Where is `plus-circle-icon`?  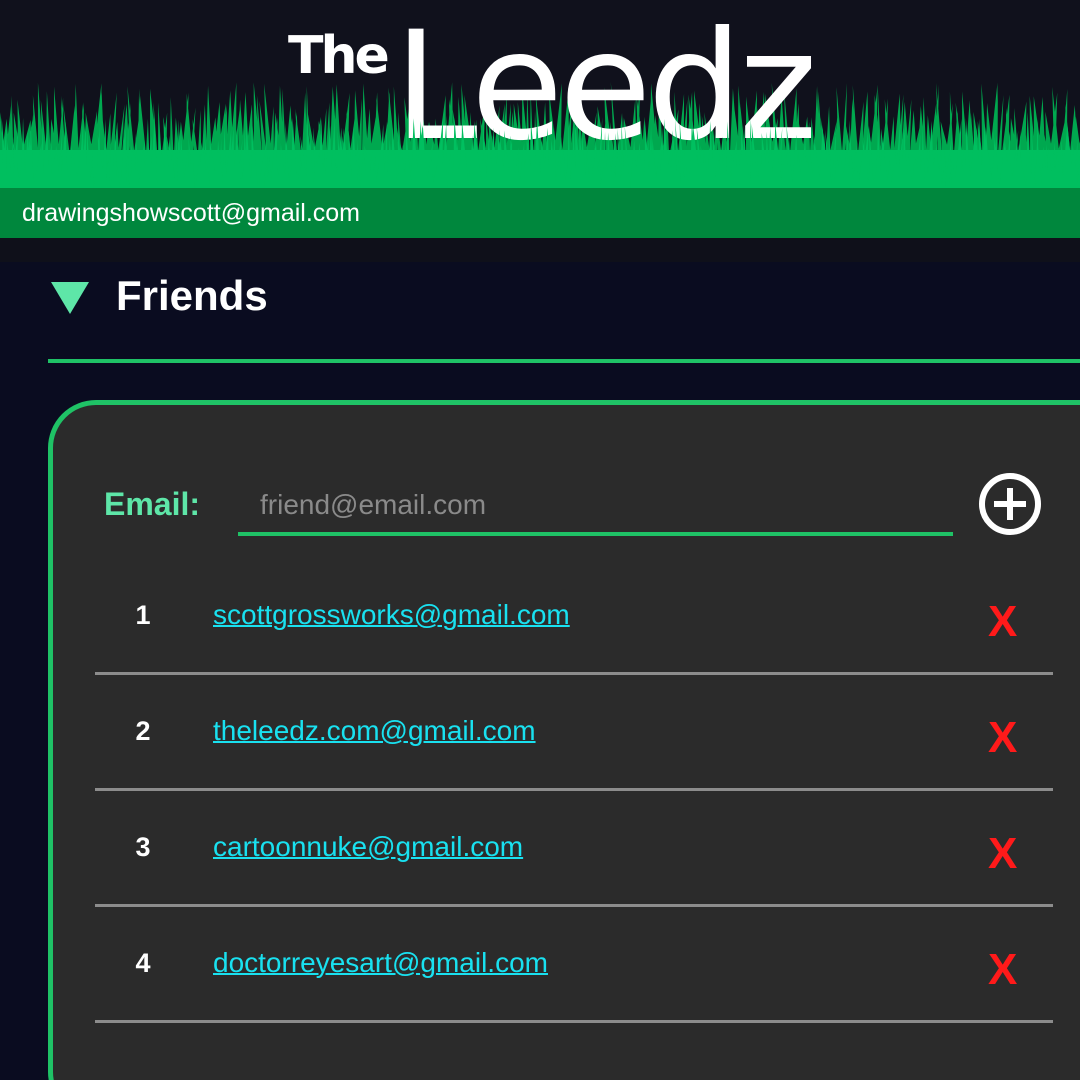
plus-circle-icon is located at coordinates (1010, 504).